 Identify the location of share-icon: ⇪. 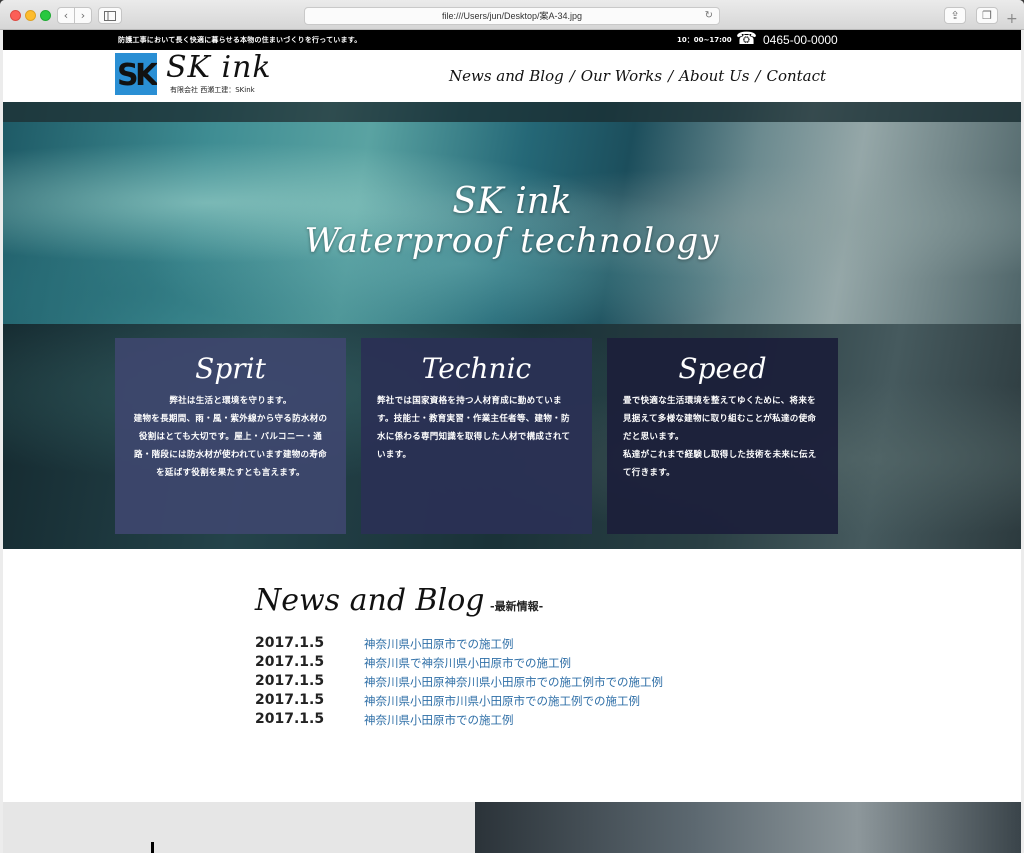
(955, 15).